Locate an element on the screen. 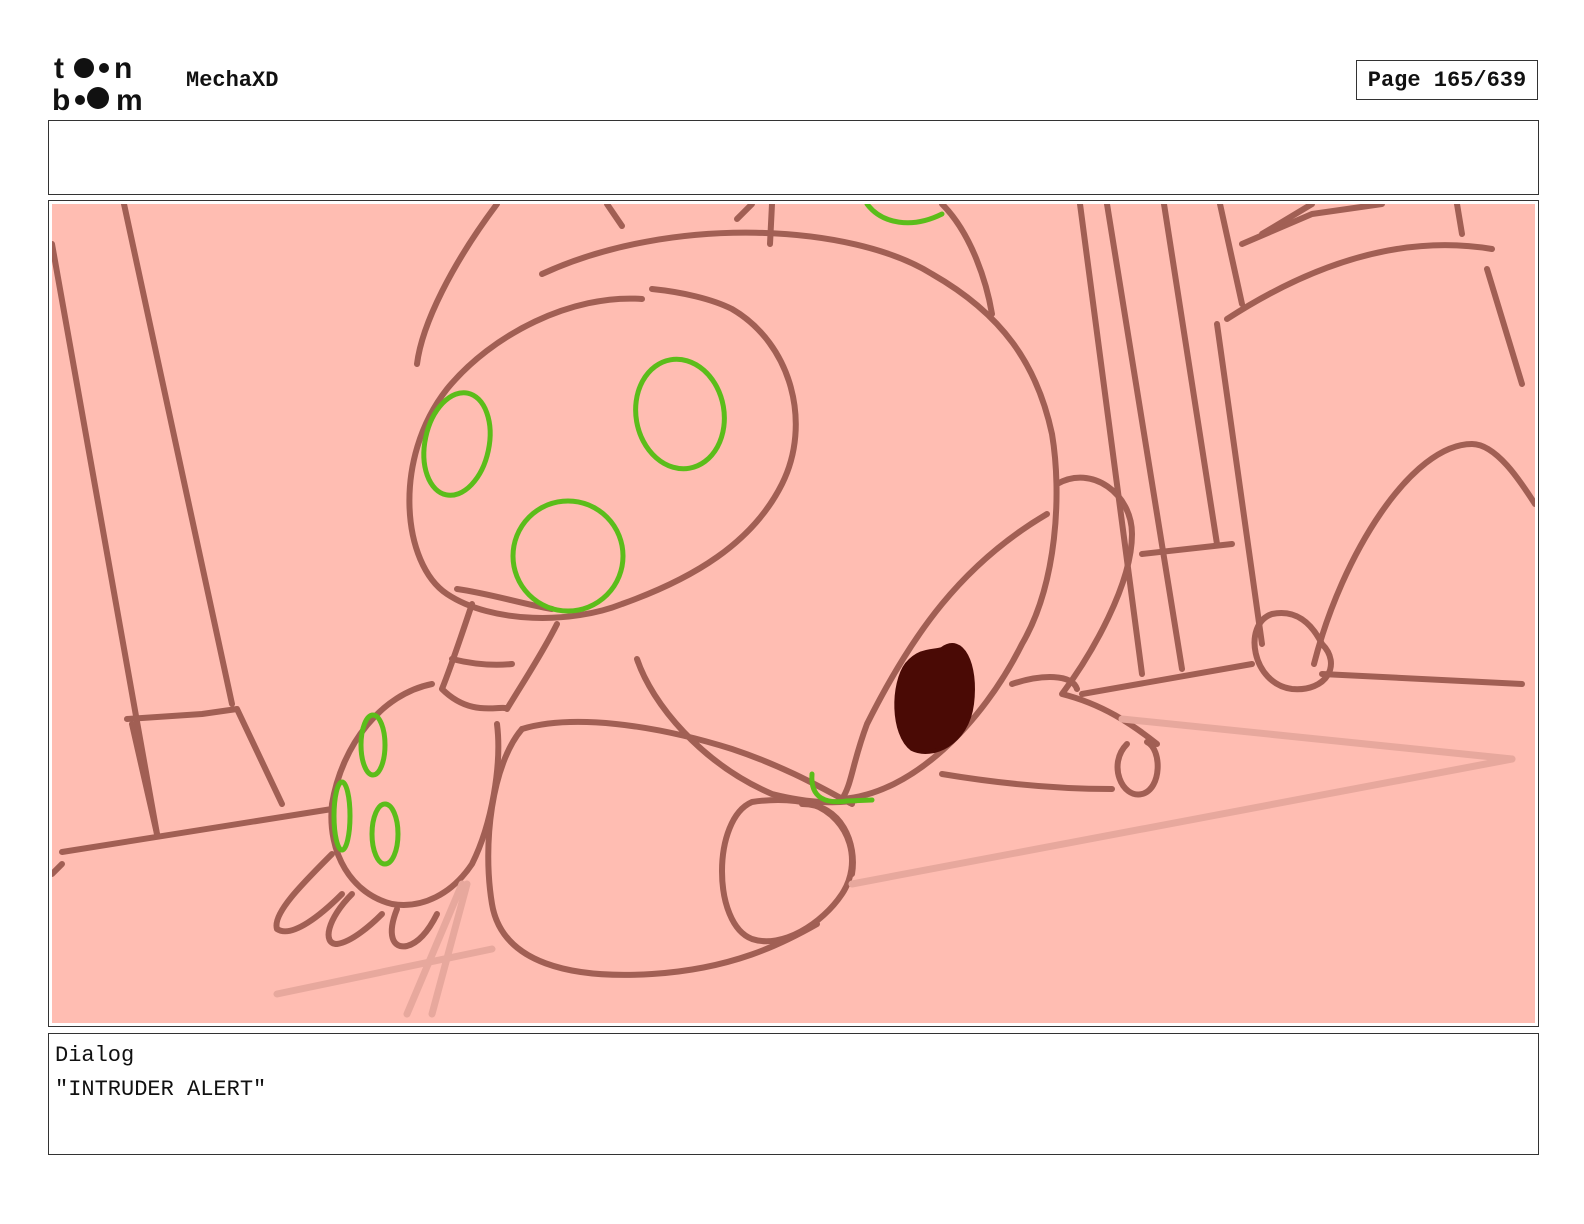 This screenshot has width=1584, height=1224. robot-line is located at coordinates (457, 285).